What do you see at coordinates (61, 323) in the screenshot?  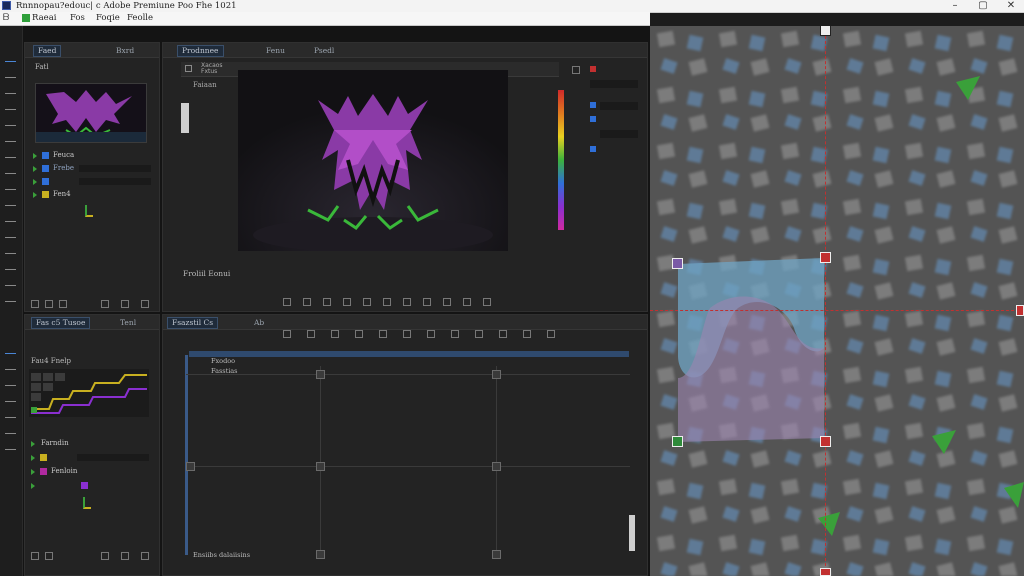 I see `tab-project: Fas c5 Tusoe` at bounding box center [61, 323].